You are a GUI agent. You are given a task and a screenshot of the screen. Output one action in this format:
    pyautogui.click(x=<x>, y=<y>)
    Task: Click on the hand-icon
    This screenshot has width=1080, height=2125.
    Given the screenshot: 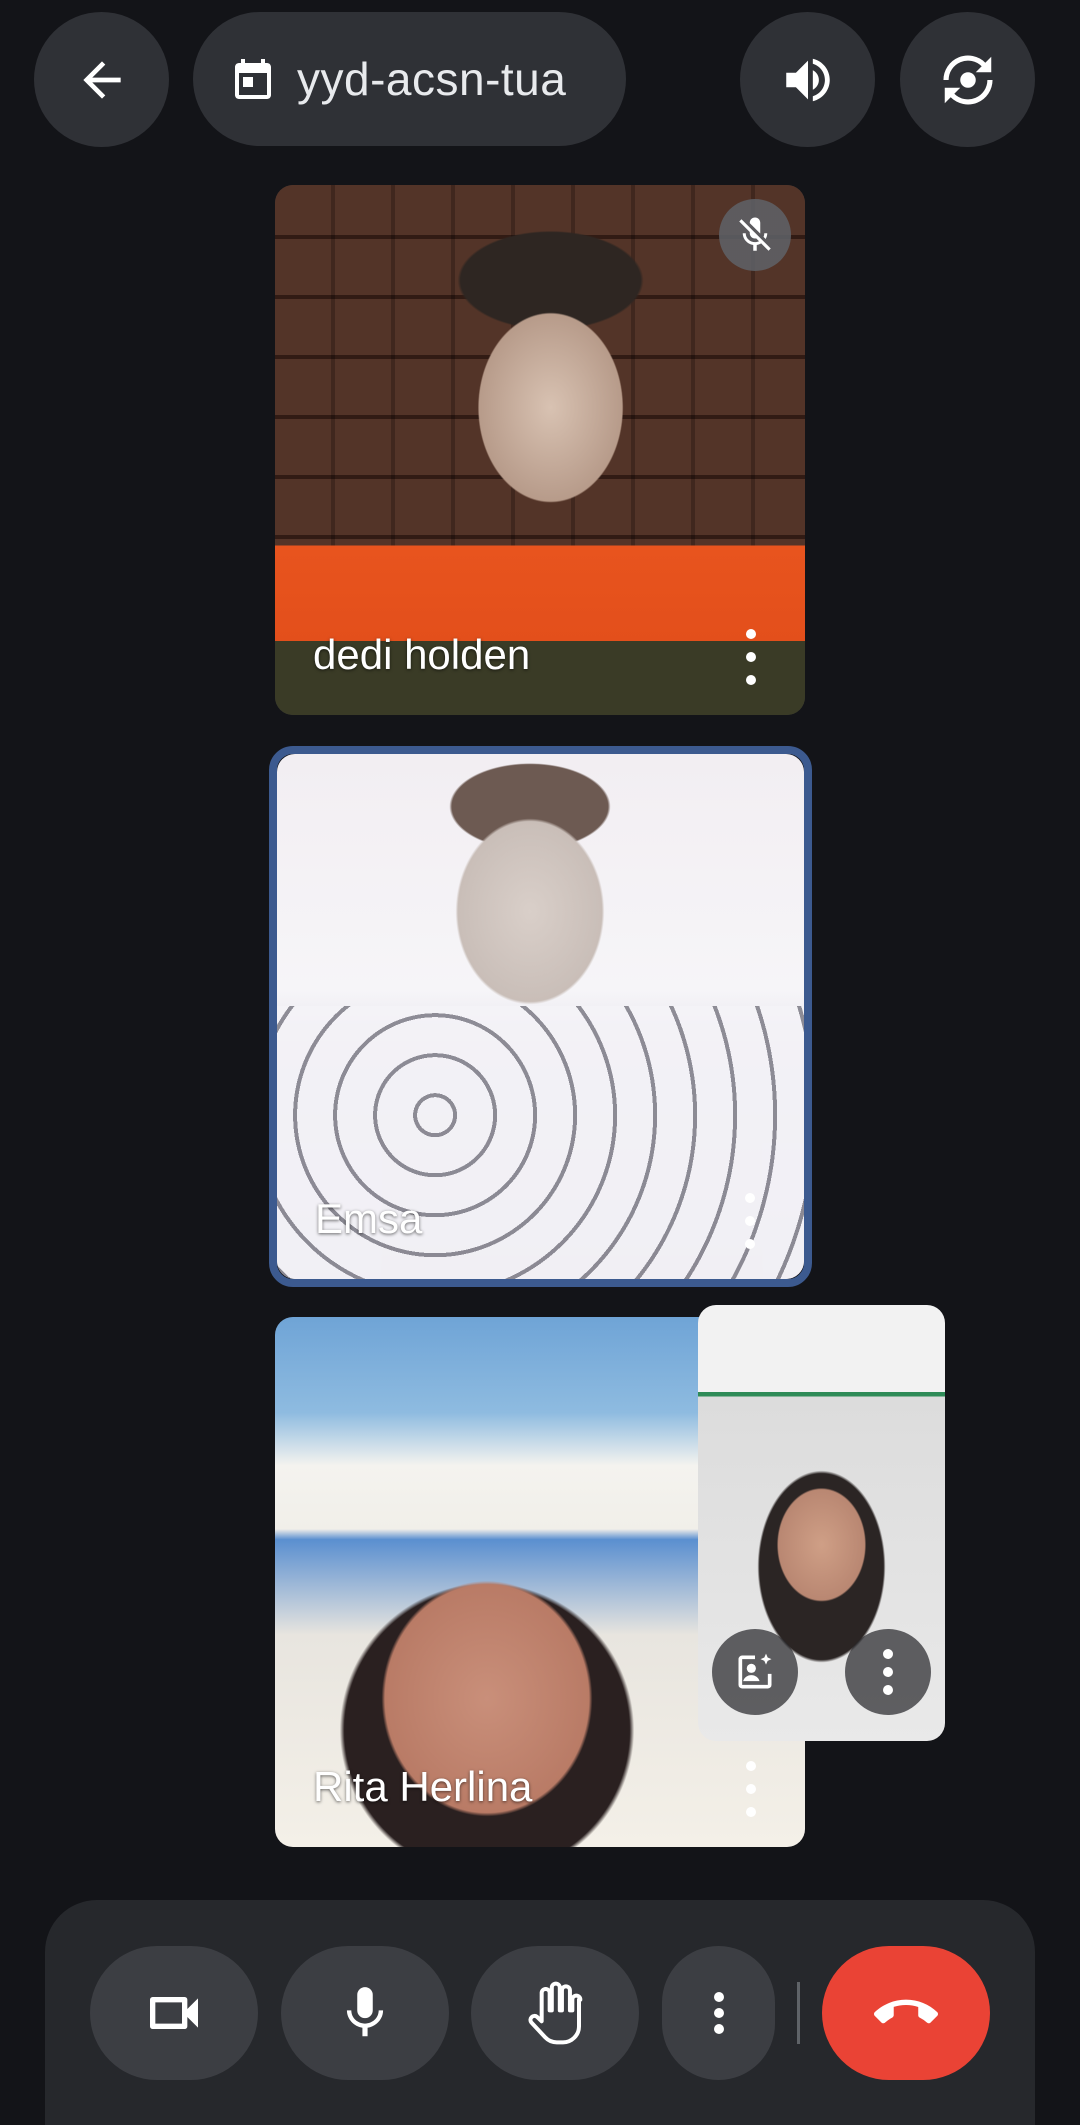 What is the action you would take?
    pyautogui.click(x=555, y=2013)
    